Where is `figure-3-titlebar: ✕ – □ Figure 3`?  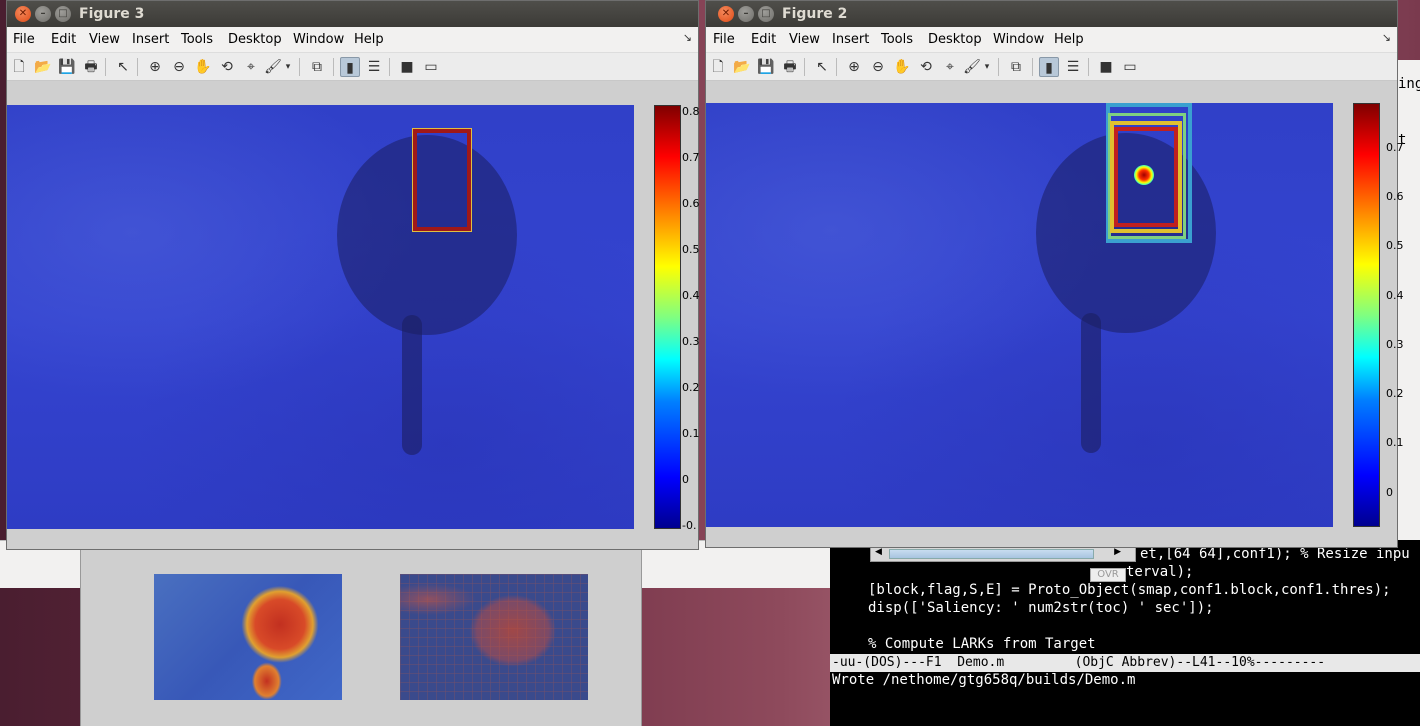 figure-3-titlebar: ✕ – □ Figure 3 is located at coordinates (352, 14).